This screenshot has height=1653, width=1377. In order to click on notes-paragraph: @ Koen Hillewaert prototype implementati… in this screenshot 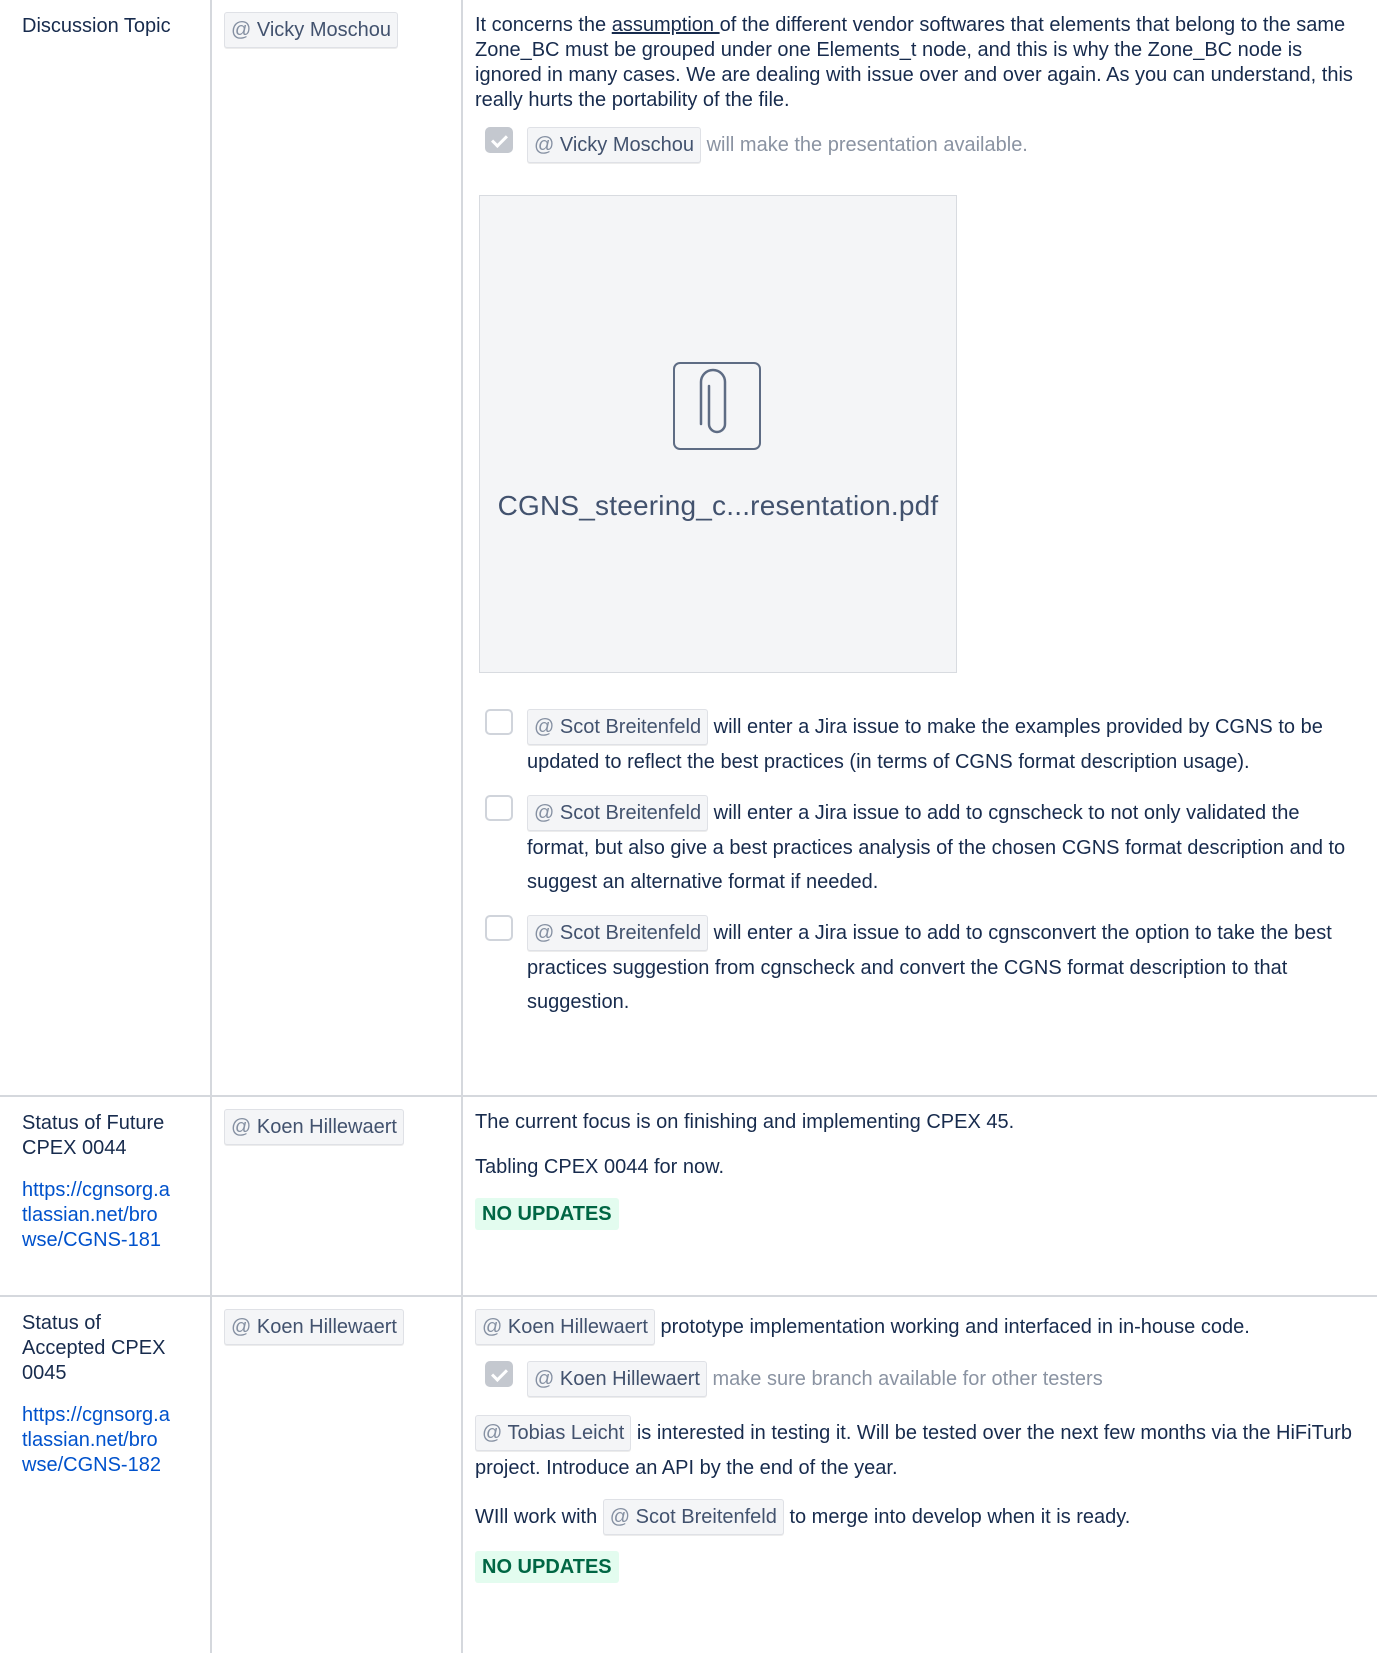, I will do `click(914, 1327)`.